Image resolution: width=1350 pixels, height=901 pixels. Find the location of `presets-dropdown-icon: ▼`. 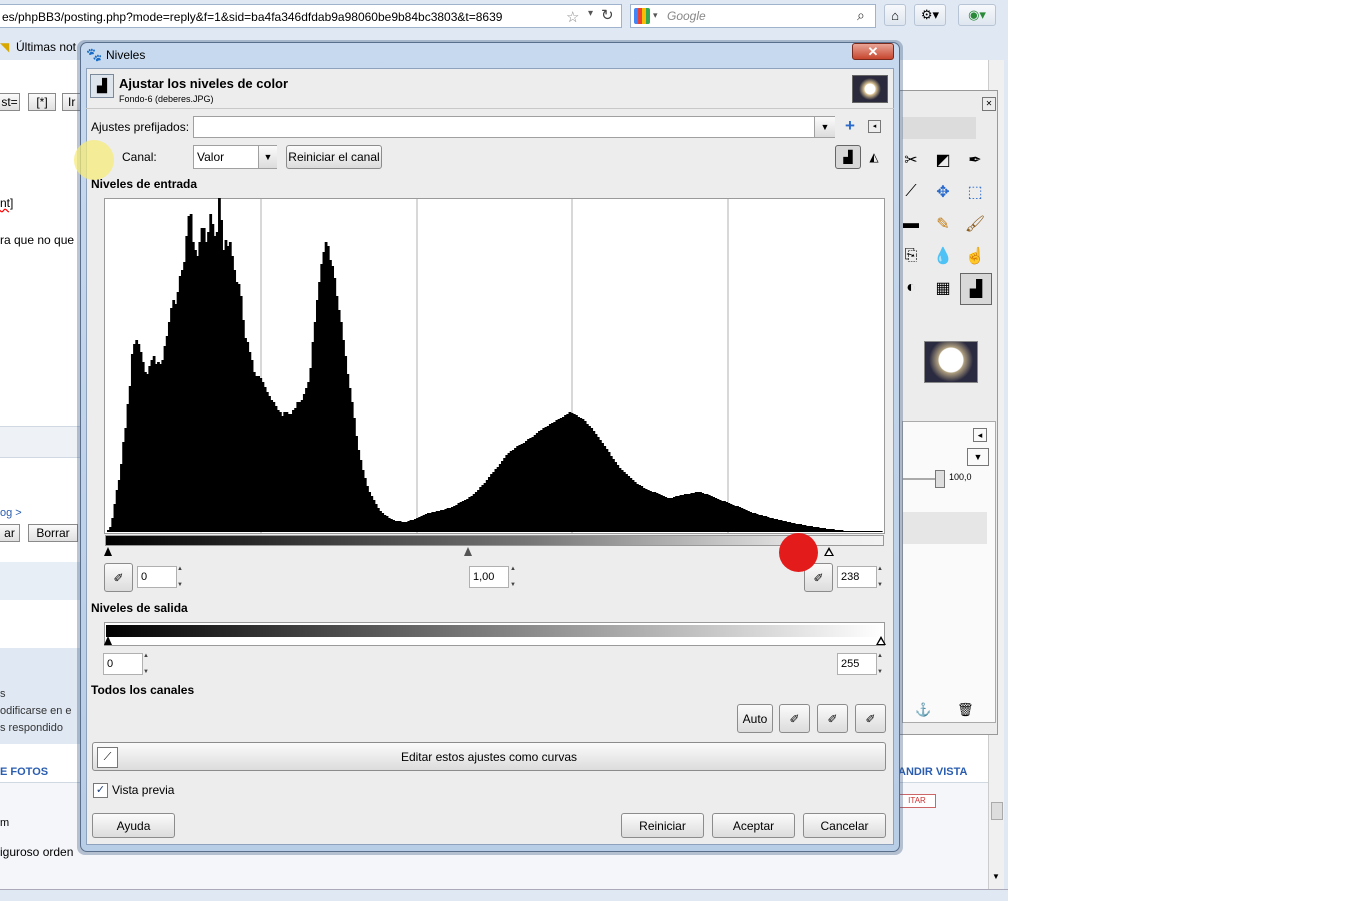

presets-dropdown-icon: ▼ is located at coordinates (824, 127).